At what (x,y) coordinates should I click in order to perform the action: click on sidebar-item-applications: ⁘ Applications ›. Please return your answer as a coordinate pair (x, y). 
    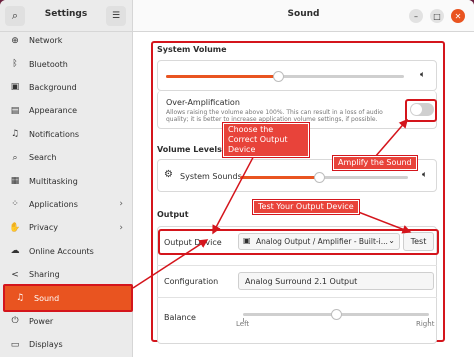
    Looking at the image, I should click on (66, 204).